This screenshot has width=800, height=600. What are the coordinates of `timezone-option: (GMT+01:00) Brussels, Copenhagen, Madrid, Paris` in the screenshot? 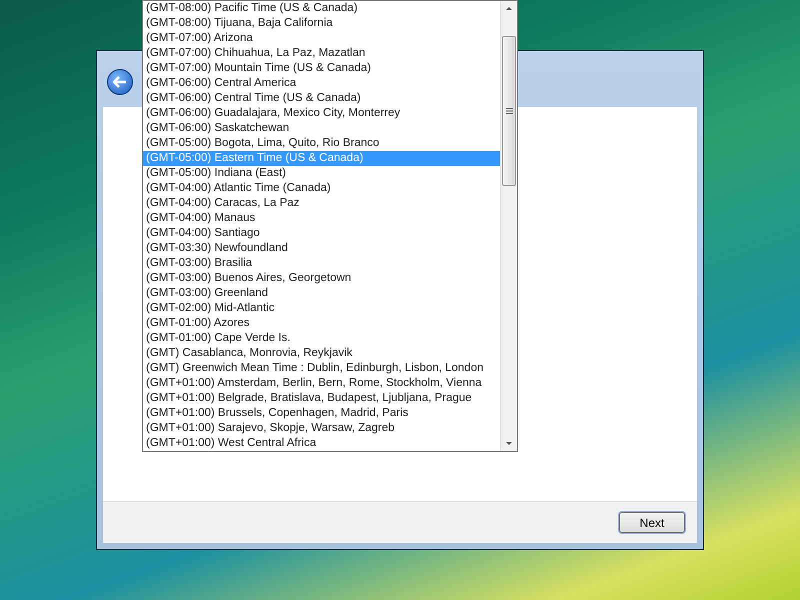 It's located at (321, 413).